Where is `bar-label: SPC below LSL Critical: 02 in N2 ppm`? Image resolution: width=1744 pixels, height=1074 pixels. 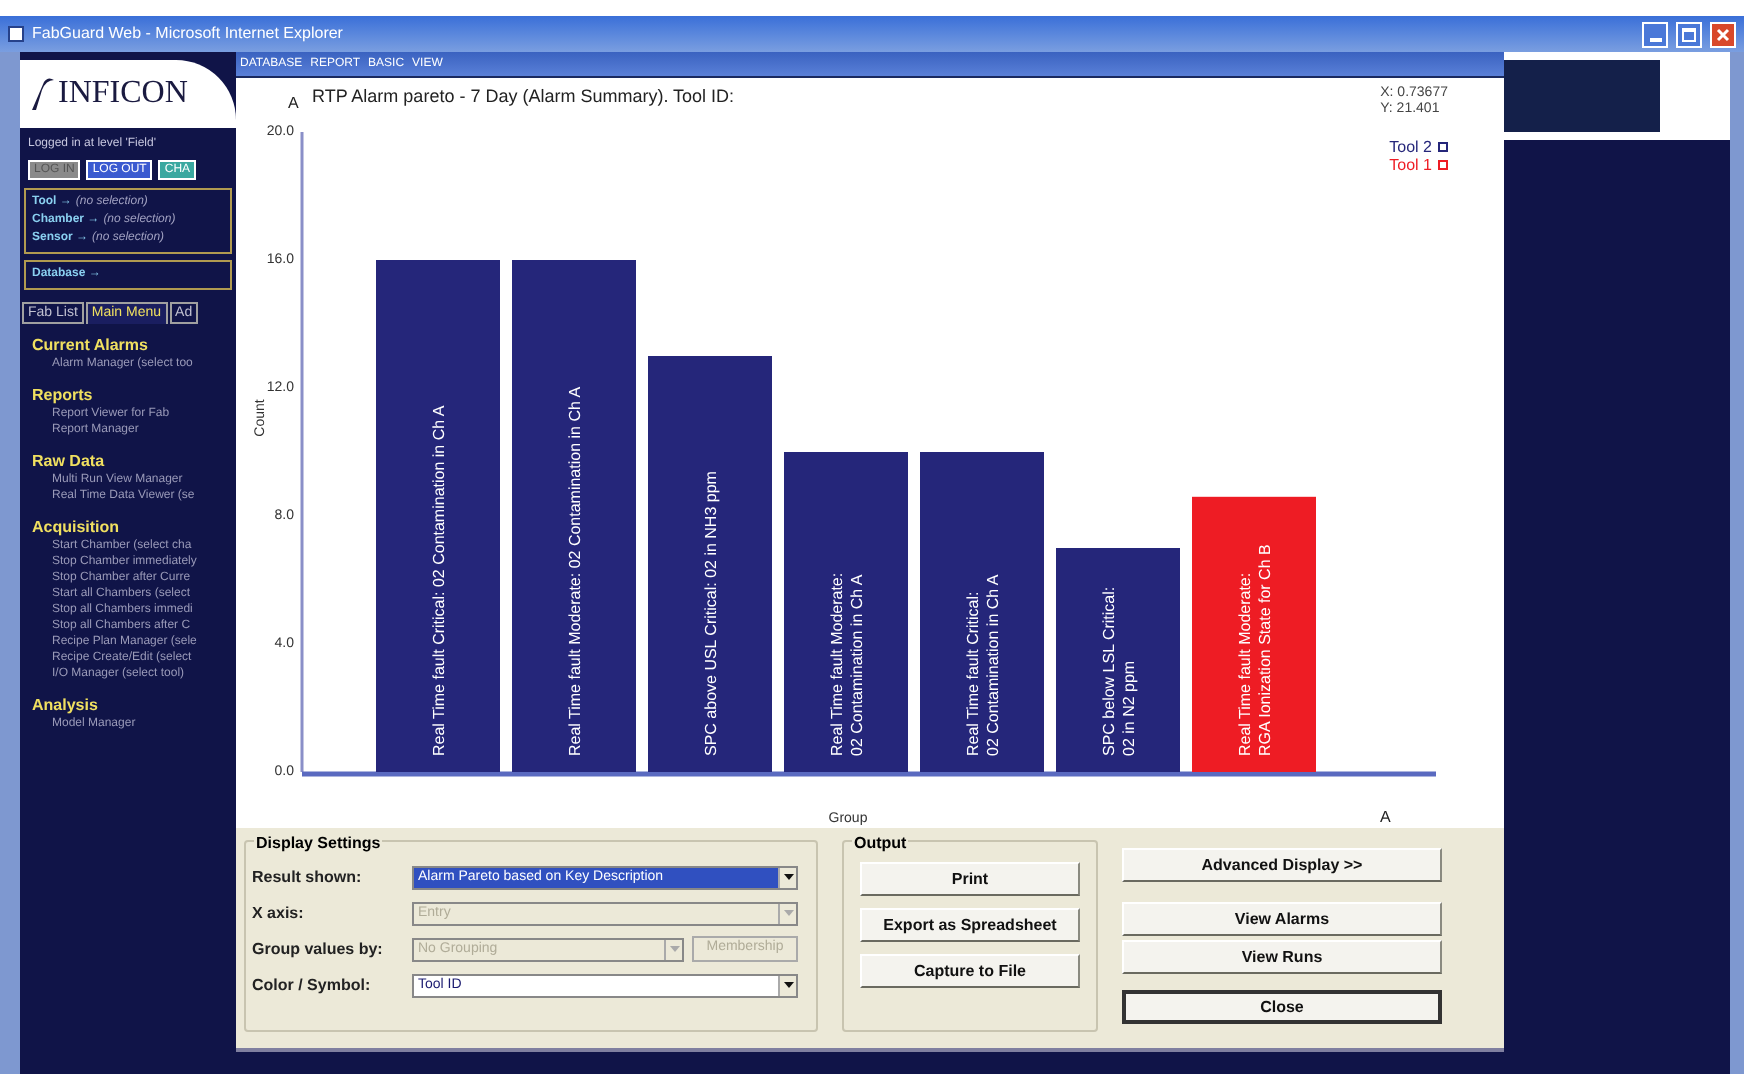
bar-label: SPC below LSL Critical: 02 in N2 ppm is located at coordinates (1119, 671).